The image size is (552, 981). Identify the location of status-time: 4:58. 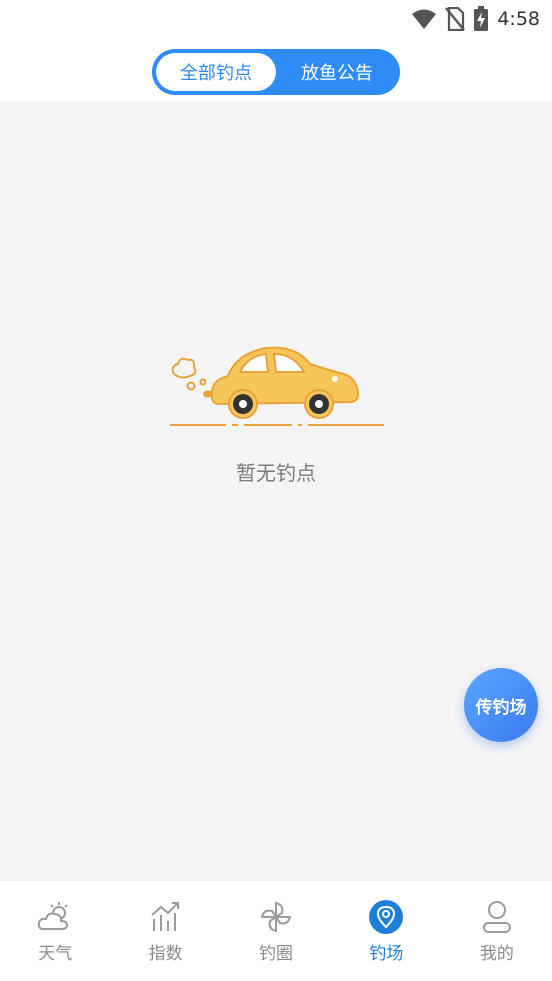
(518, 19).